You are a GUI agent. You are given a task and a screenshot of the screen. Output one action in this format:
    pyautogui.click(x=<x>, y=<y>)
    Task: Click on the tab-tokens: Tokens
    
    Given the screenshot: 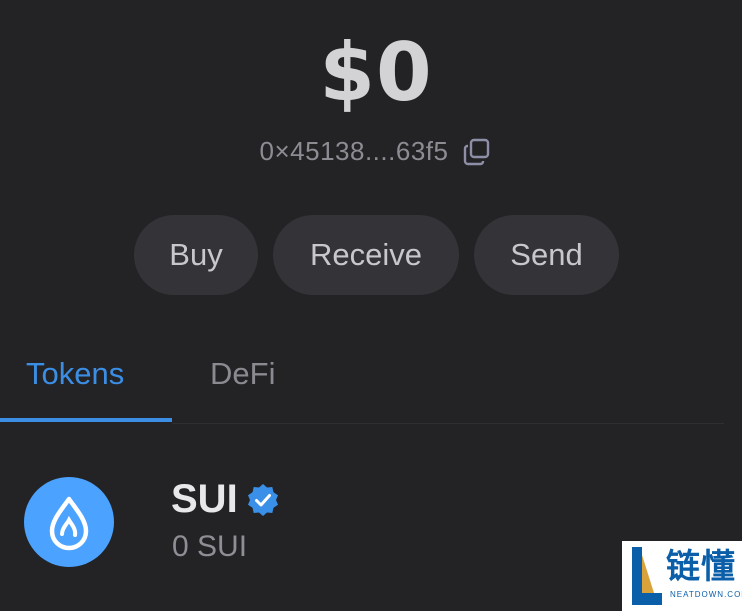 What is the action you would take?
    pyautogui.click(x=75, y=374)
    